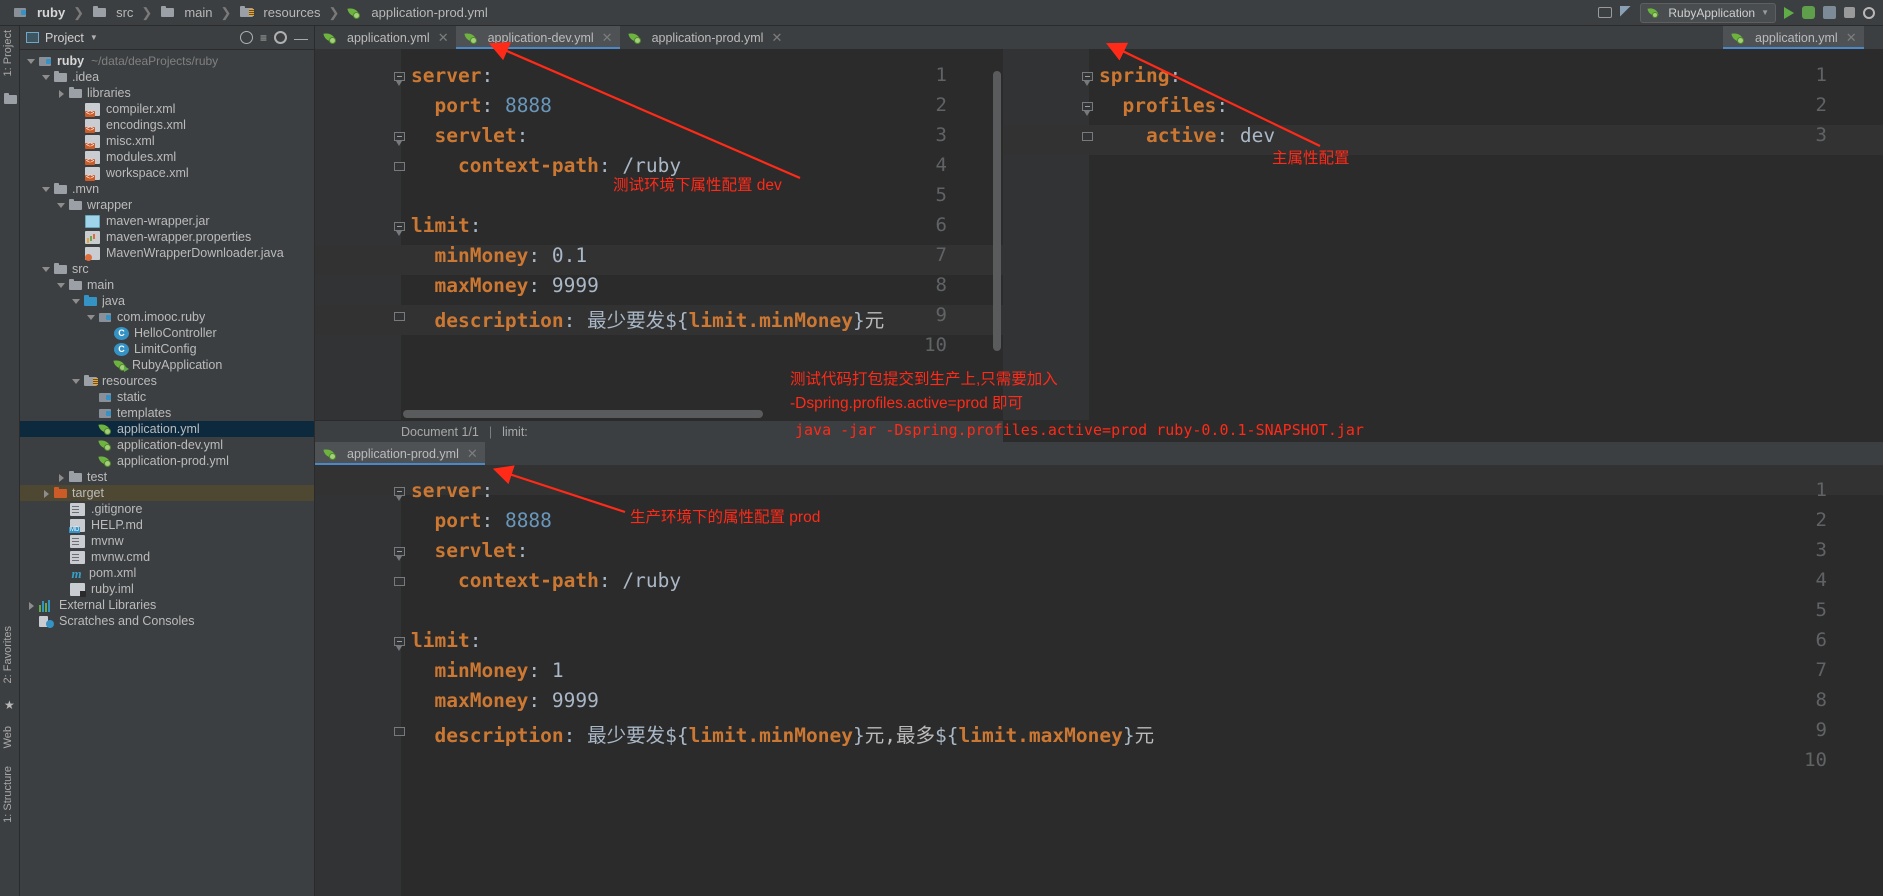  Describe the element at coordinates (167, 397) in the screenshot. I see `tree-node-static: static` at that location.